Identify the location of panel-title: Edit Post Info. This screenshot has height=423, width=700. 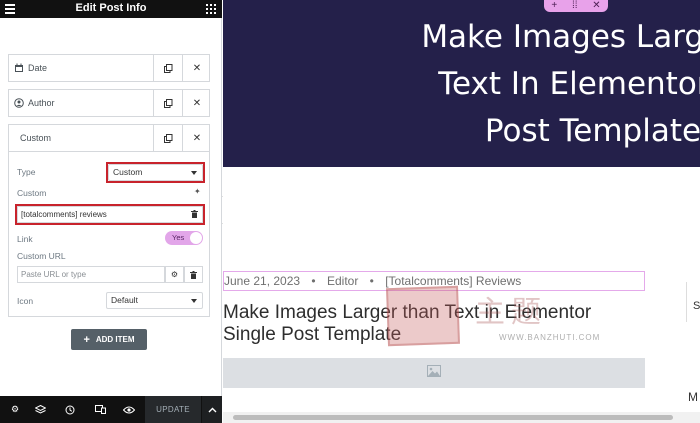
(111, 8).